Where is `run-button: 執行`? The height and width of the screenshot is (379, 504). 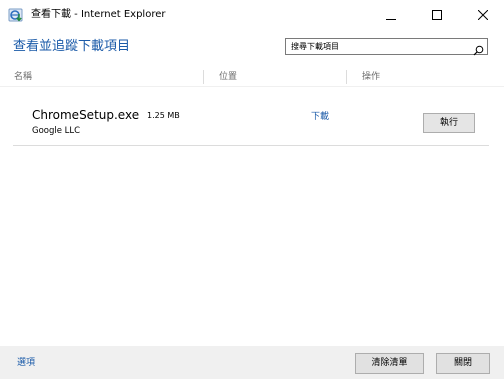
run-button: 執行 is located at coordinates (449, 123).